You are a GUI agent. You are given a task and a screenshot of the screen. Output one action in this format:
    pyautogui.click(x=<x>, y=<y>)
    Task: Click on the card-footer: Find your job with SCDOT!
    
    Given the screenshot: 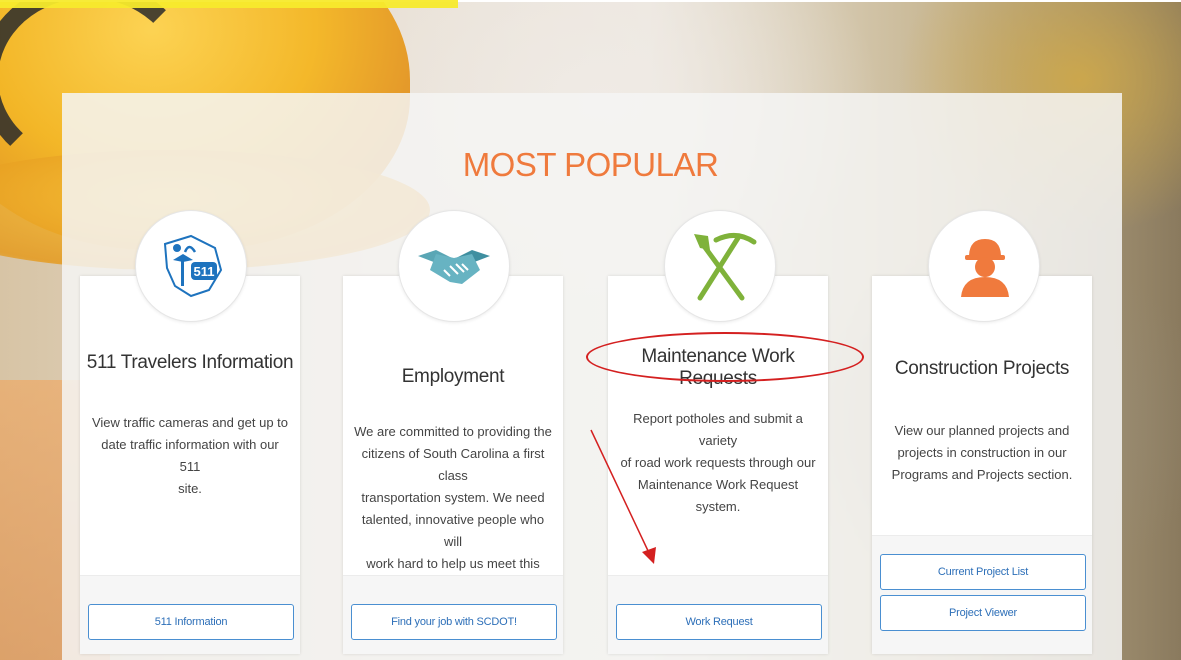 What is the action you would take?
    pyautogui.click(x=453, y=614)
    